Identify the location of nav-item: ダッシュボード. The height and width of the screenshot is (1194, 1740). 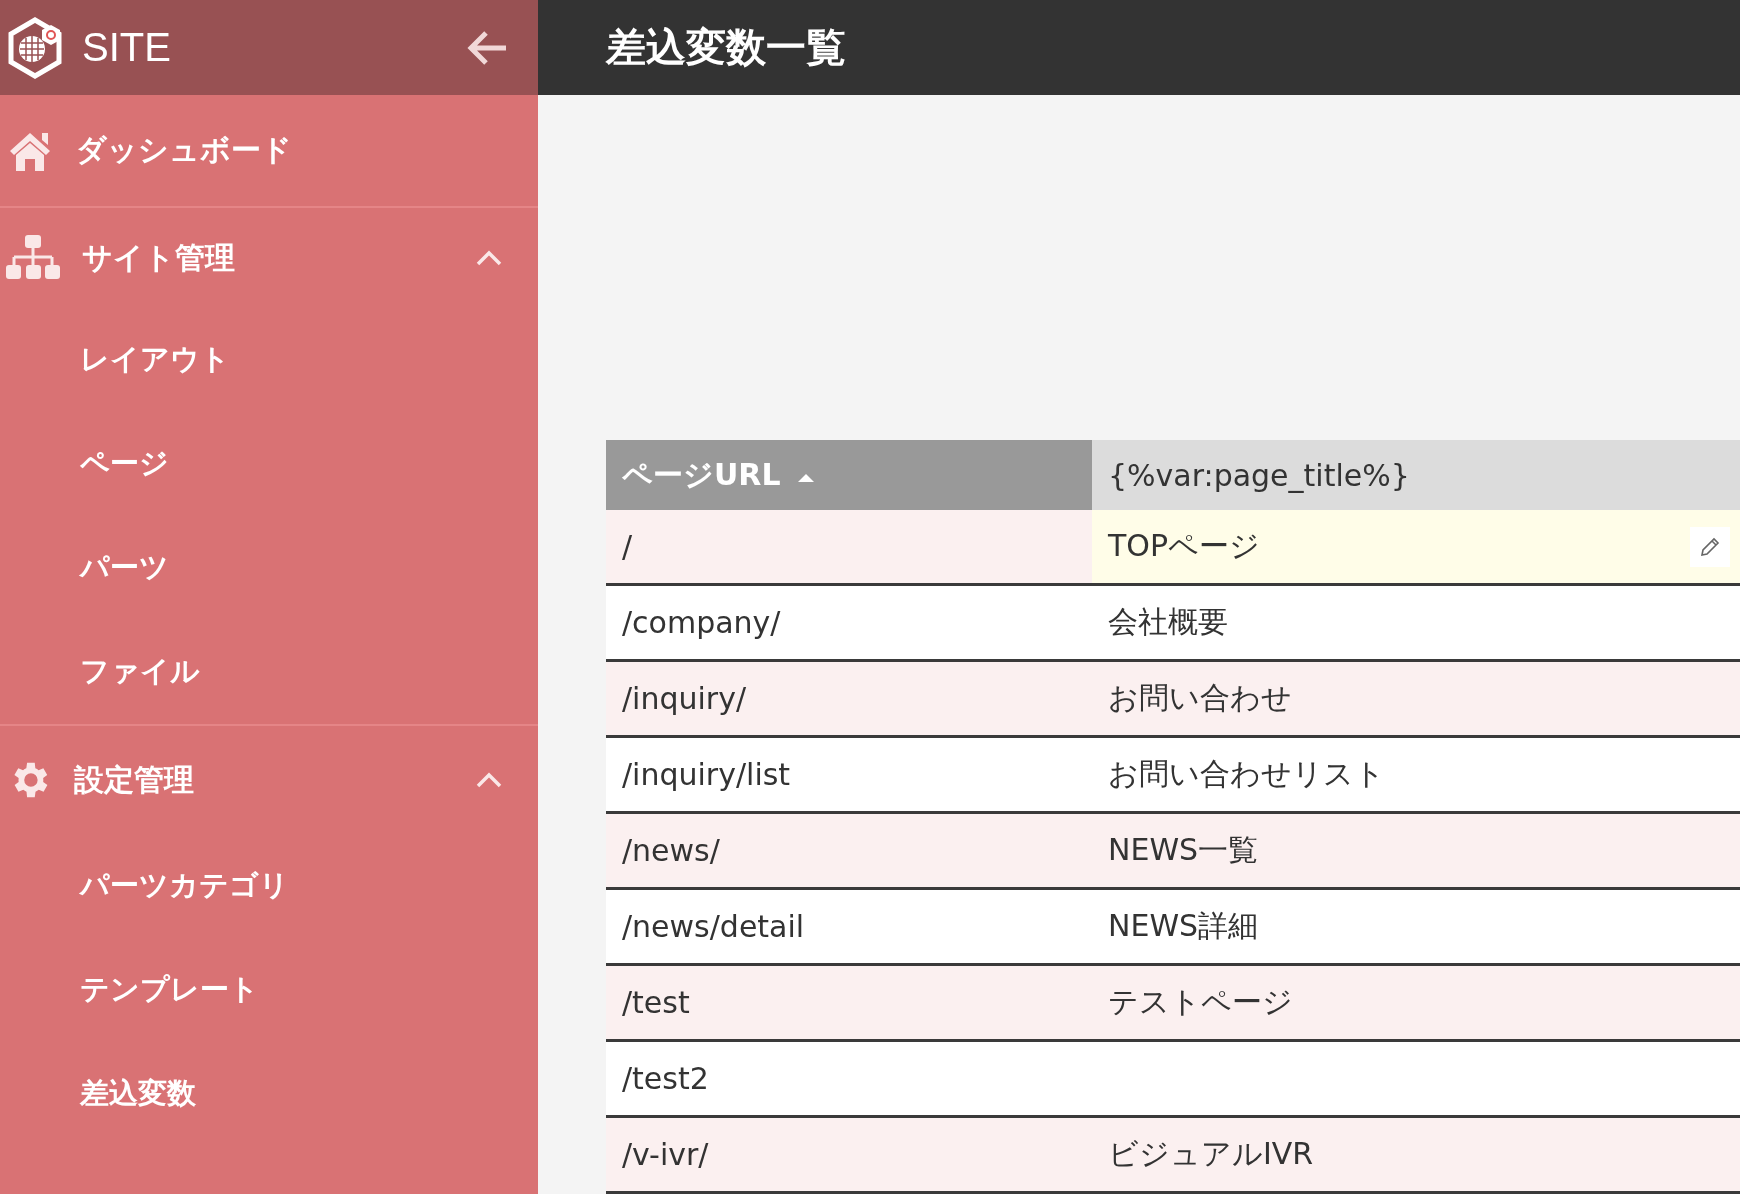
(269, 151).